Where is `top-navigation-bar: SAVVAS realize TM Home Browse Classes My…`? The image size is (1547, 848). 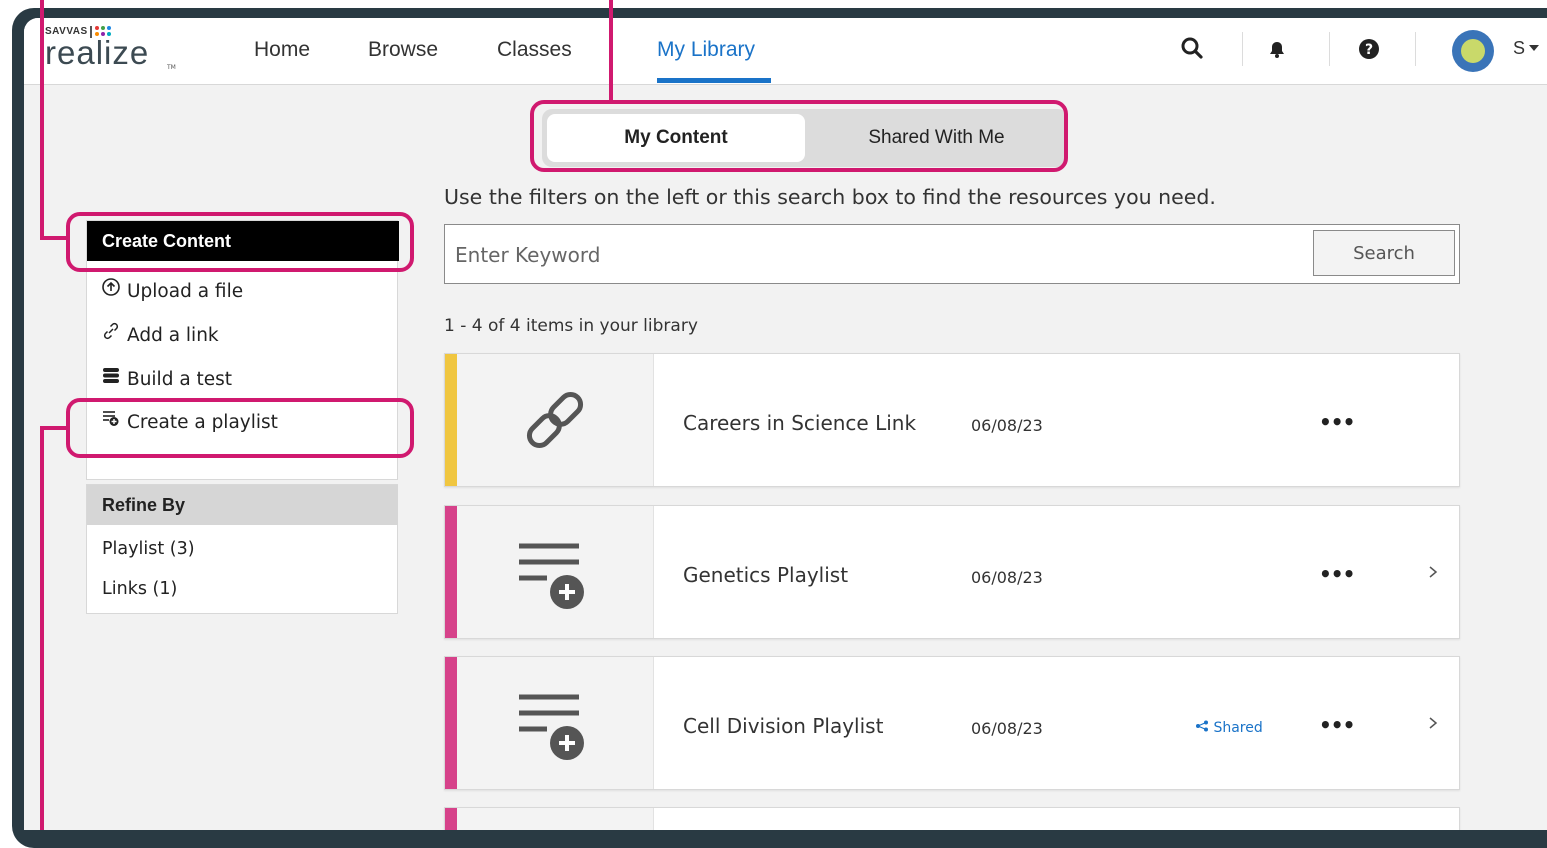
top-navigation-bar: SAVVAS realize TM Home Browse Classes My… is located at coordinates (785, 51).